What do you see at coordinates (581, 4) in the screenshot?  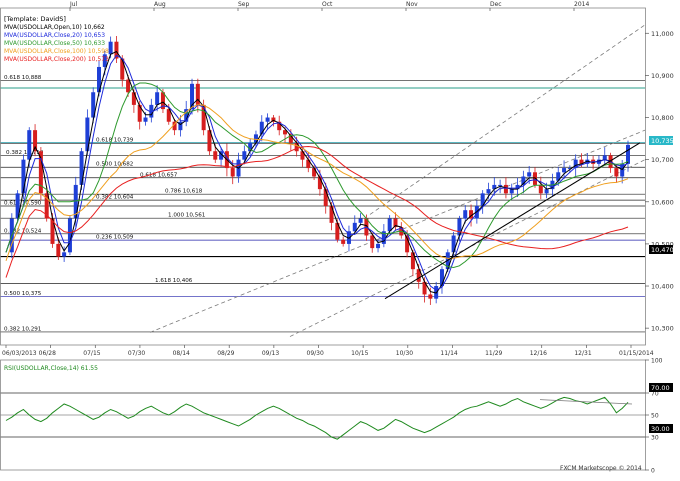 I see `month-tick-label: 2014` at bounding box center [581, 4].